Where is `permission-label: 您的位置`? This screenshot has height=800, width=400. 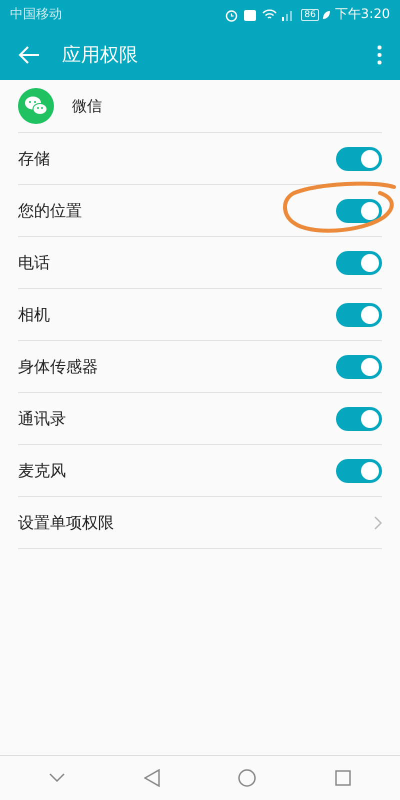 permission-label: 您的位置 is located at coordinates (50, 211).